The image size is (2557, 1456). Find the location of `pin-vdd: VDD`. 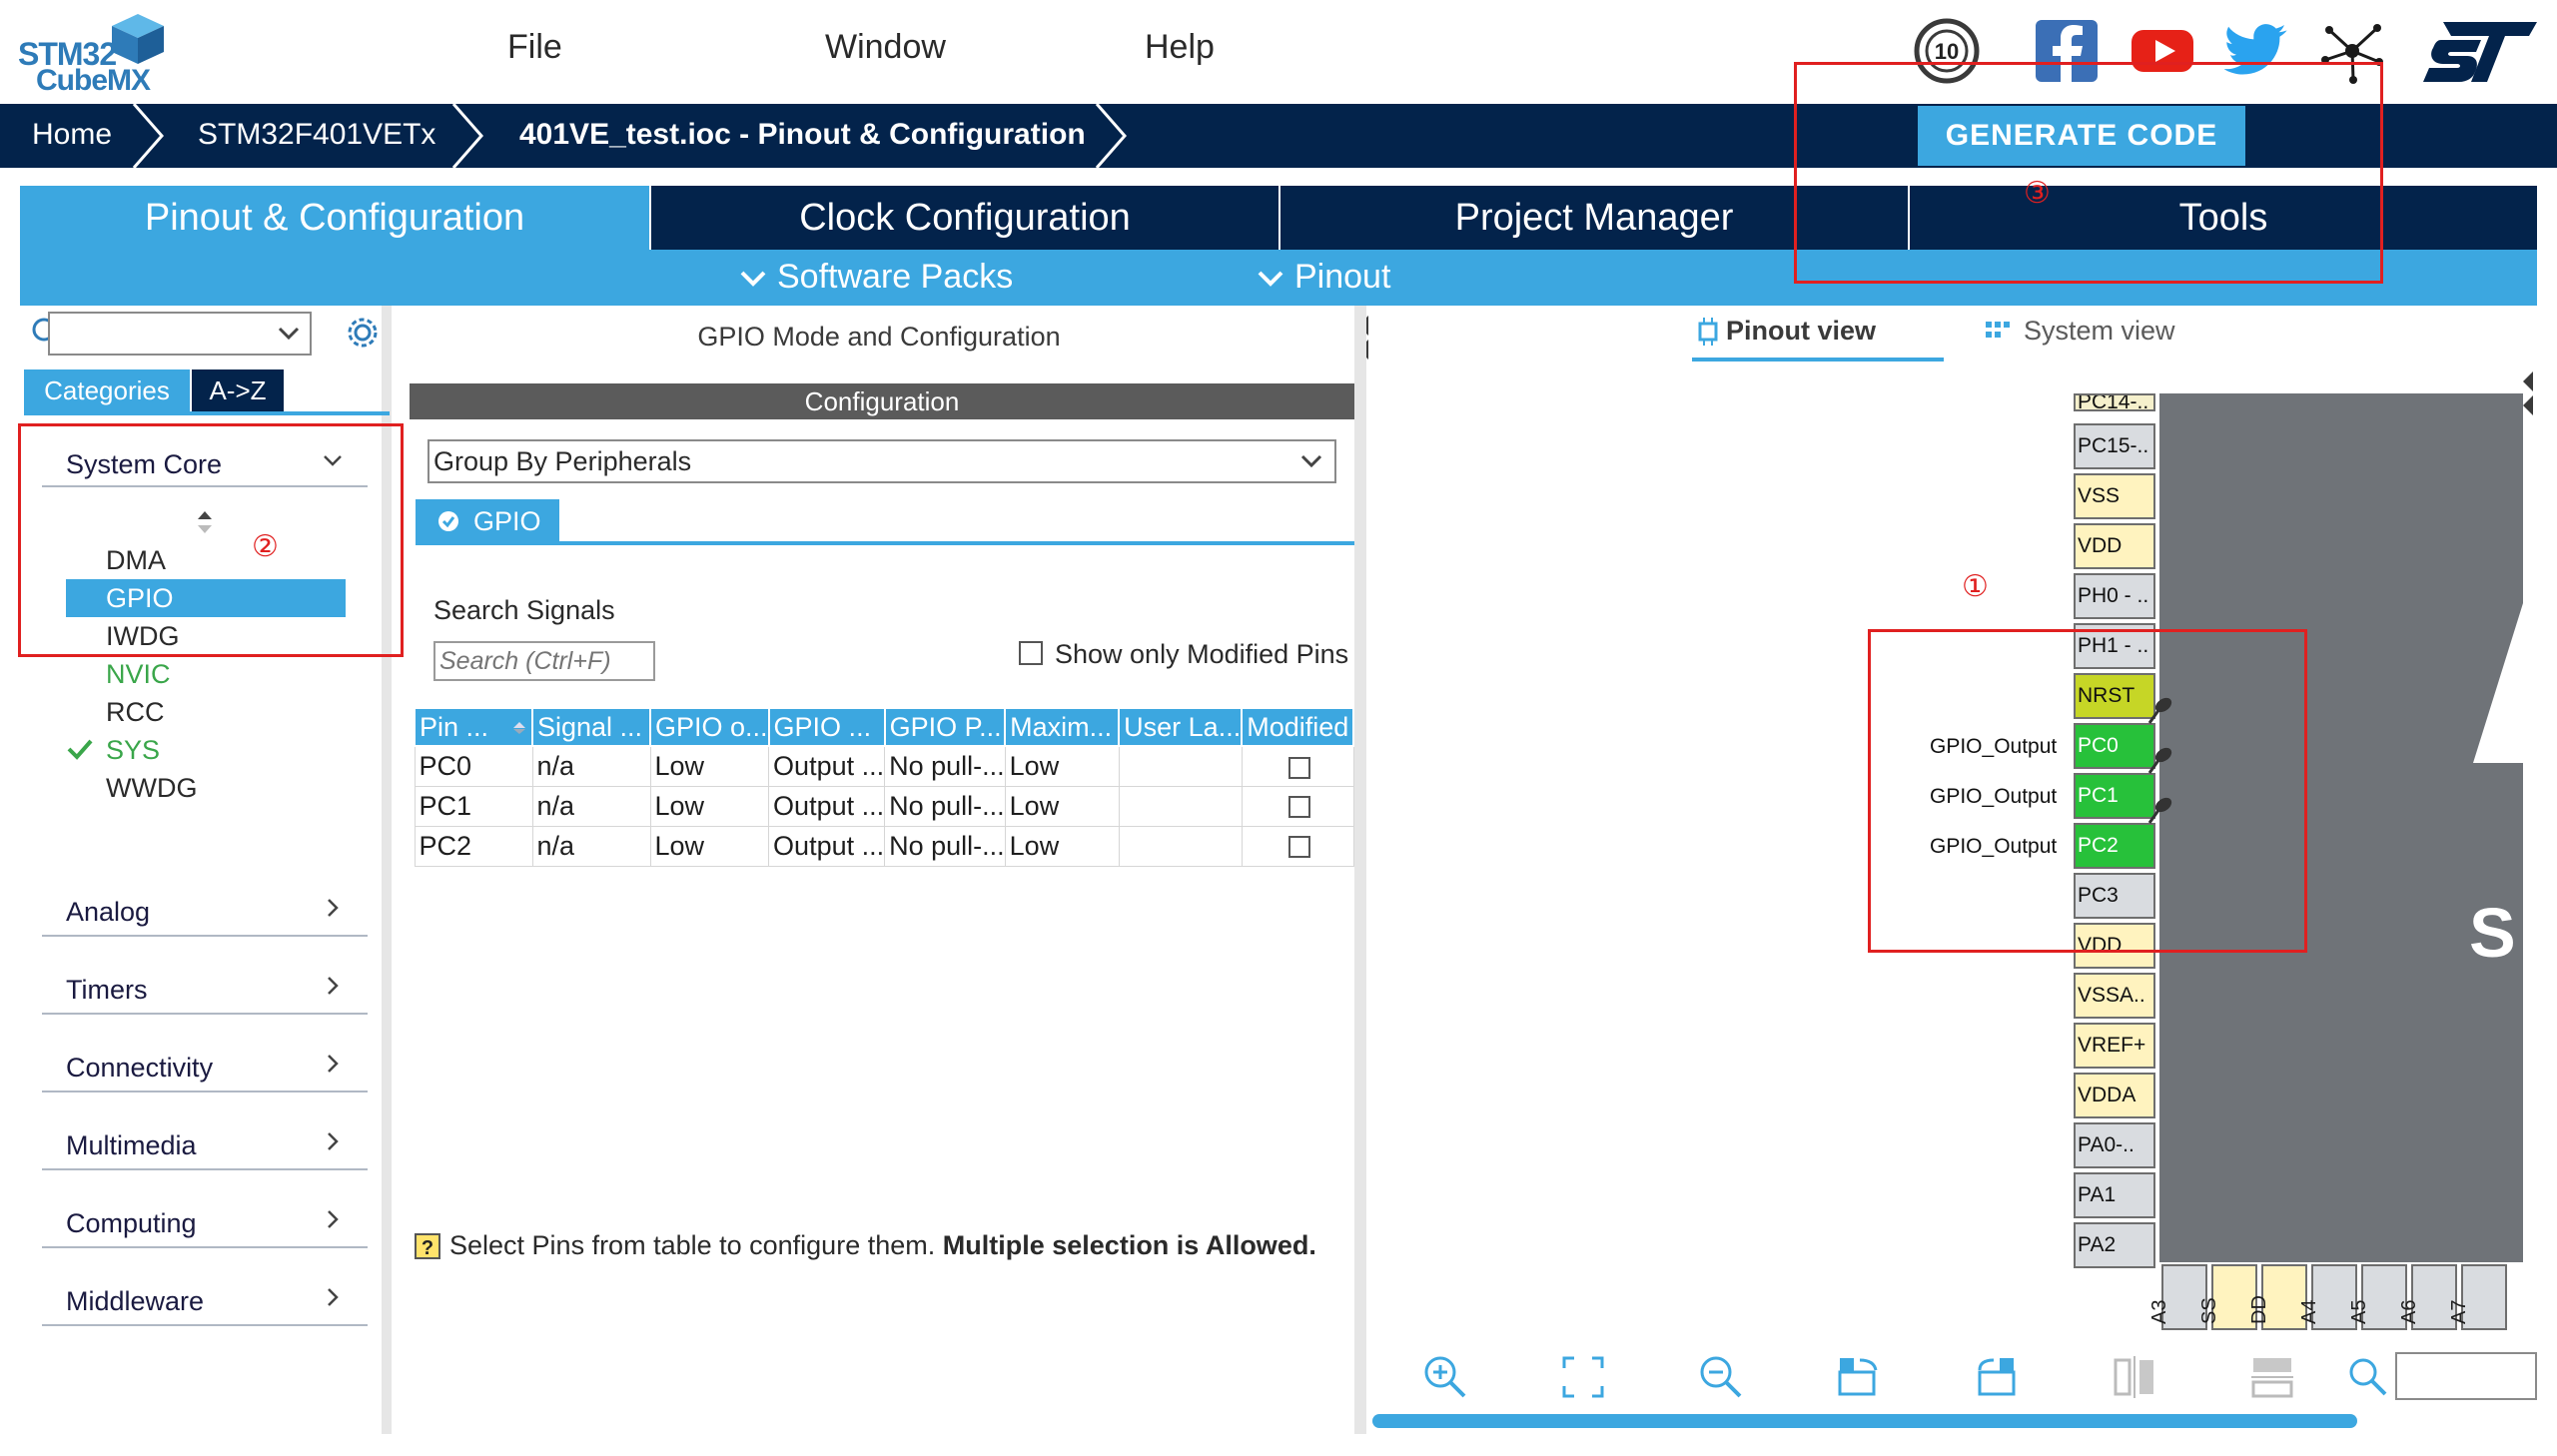

pin-vdd: VDD is located at coordinates (2114, 546).